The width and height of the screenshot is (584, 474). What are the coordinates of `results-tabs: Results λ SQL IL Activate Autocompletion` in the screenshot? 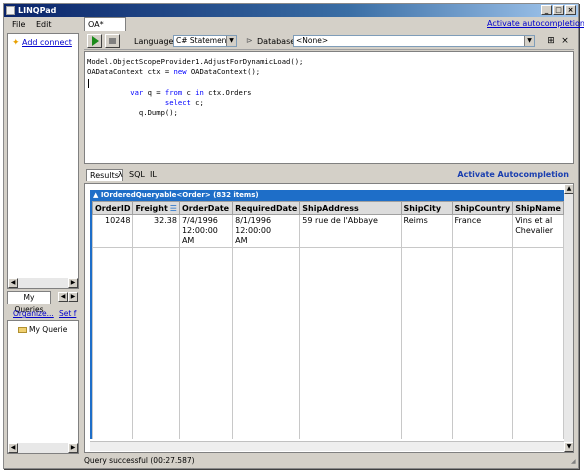 It's located at (329, 174).